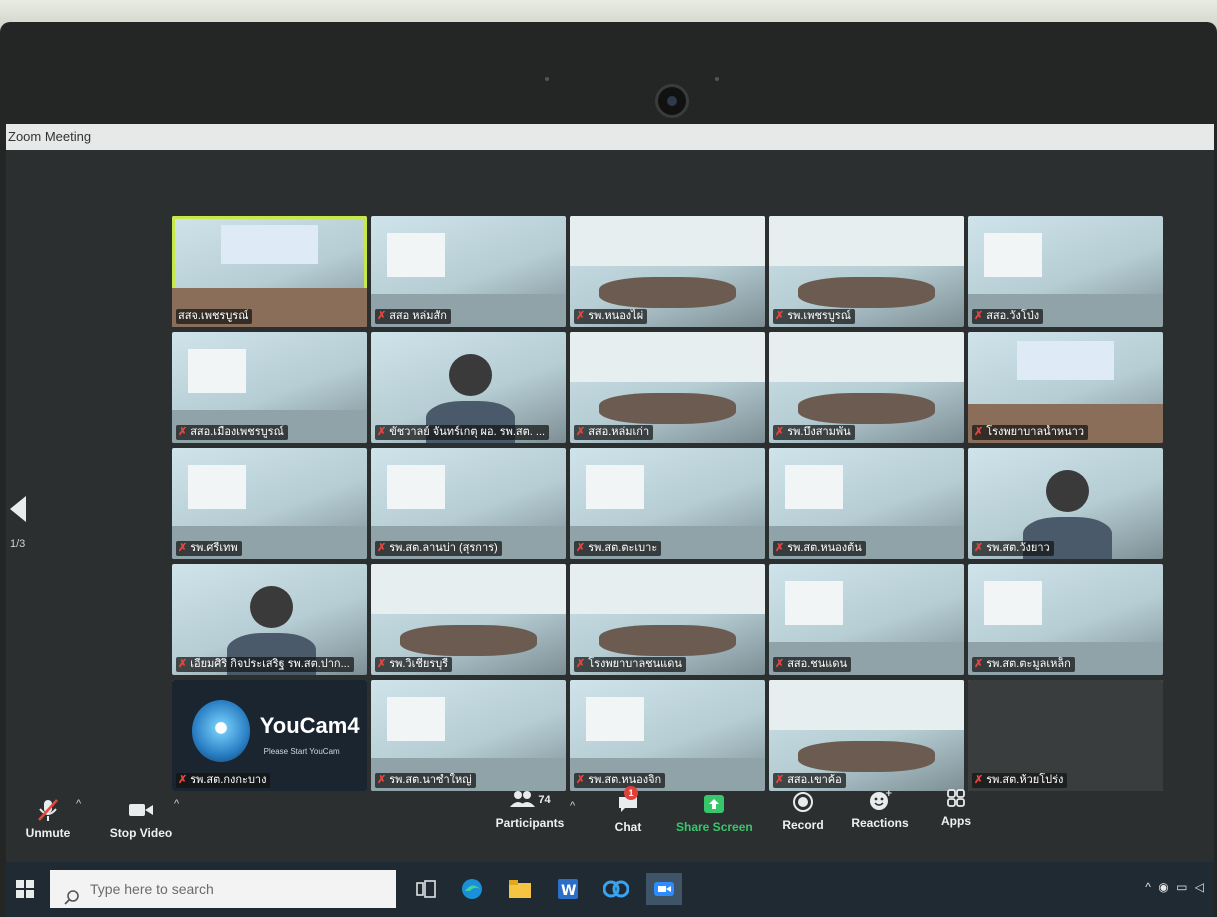 The image size is (1217, 917). I want to click on participant-name: รพ.สต.ตะเบาะ, so click(623, 548).